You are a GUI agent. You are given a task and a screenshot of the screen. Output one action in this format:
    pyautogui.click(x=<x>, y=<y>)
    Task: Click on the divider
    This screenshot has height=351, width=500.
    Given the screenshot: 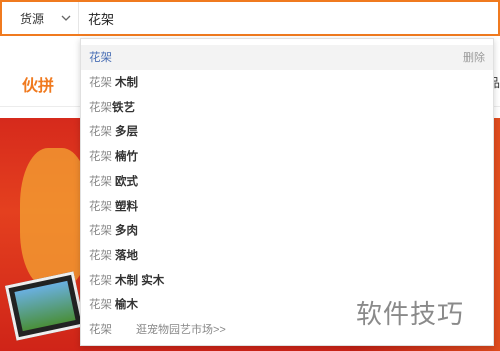 What is the action you would take?
    pyautogui.click(x=78, y=18)
    